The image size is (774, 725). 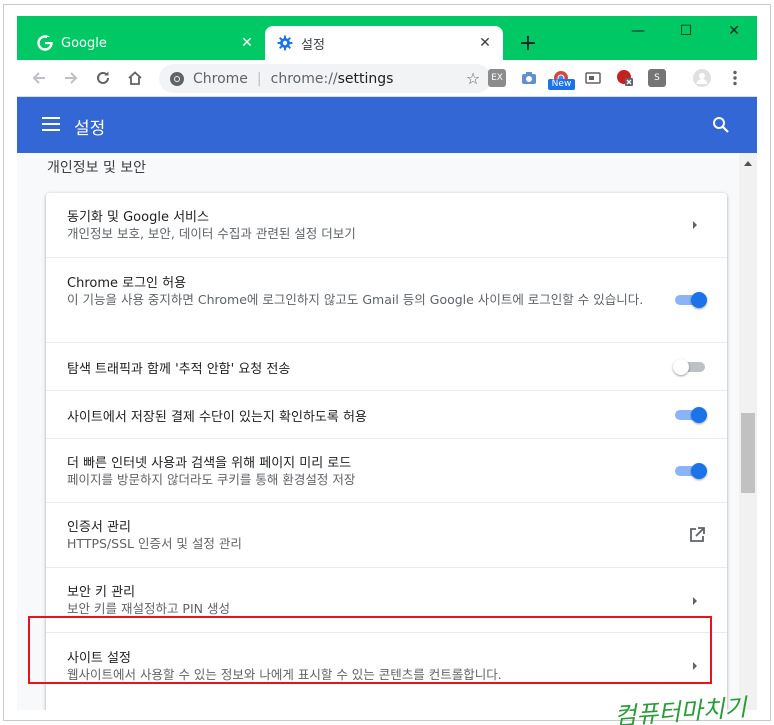 What do you see at coordinates (748, 453) in the screenshot?
I see `scroll-thumb` at bounding box center [748, 453].